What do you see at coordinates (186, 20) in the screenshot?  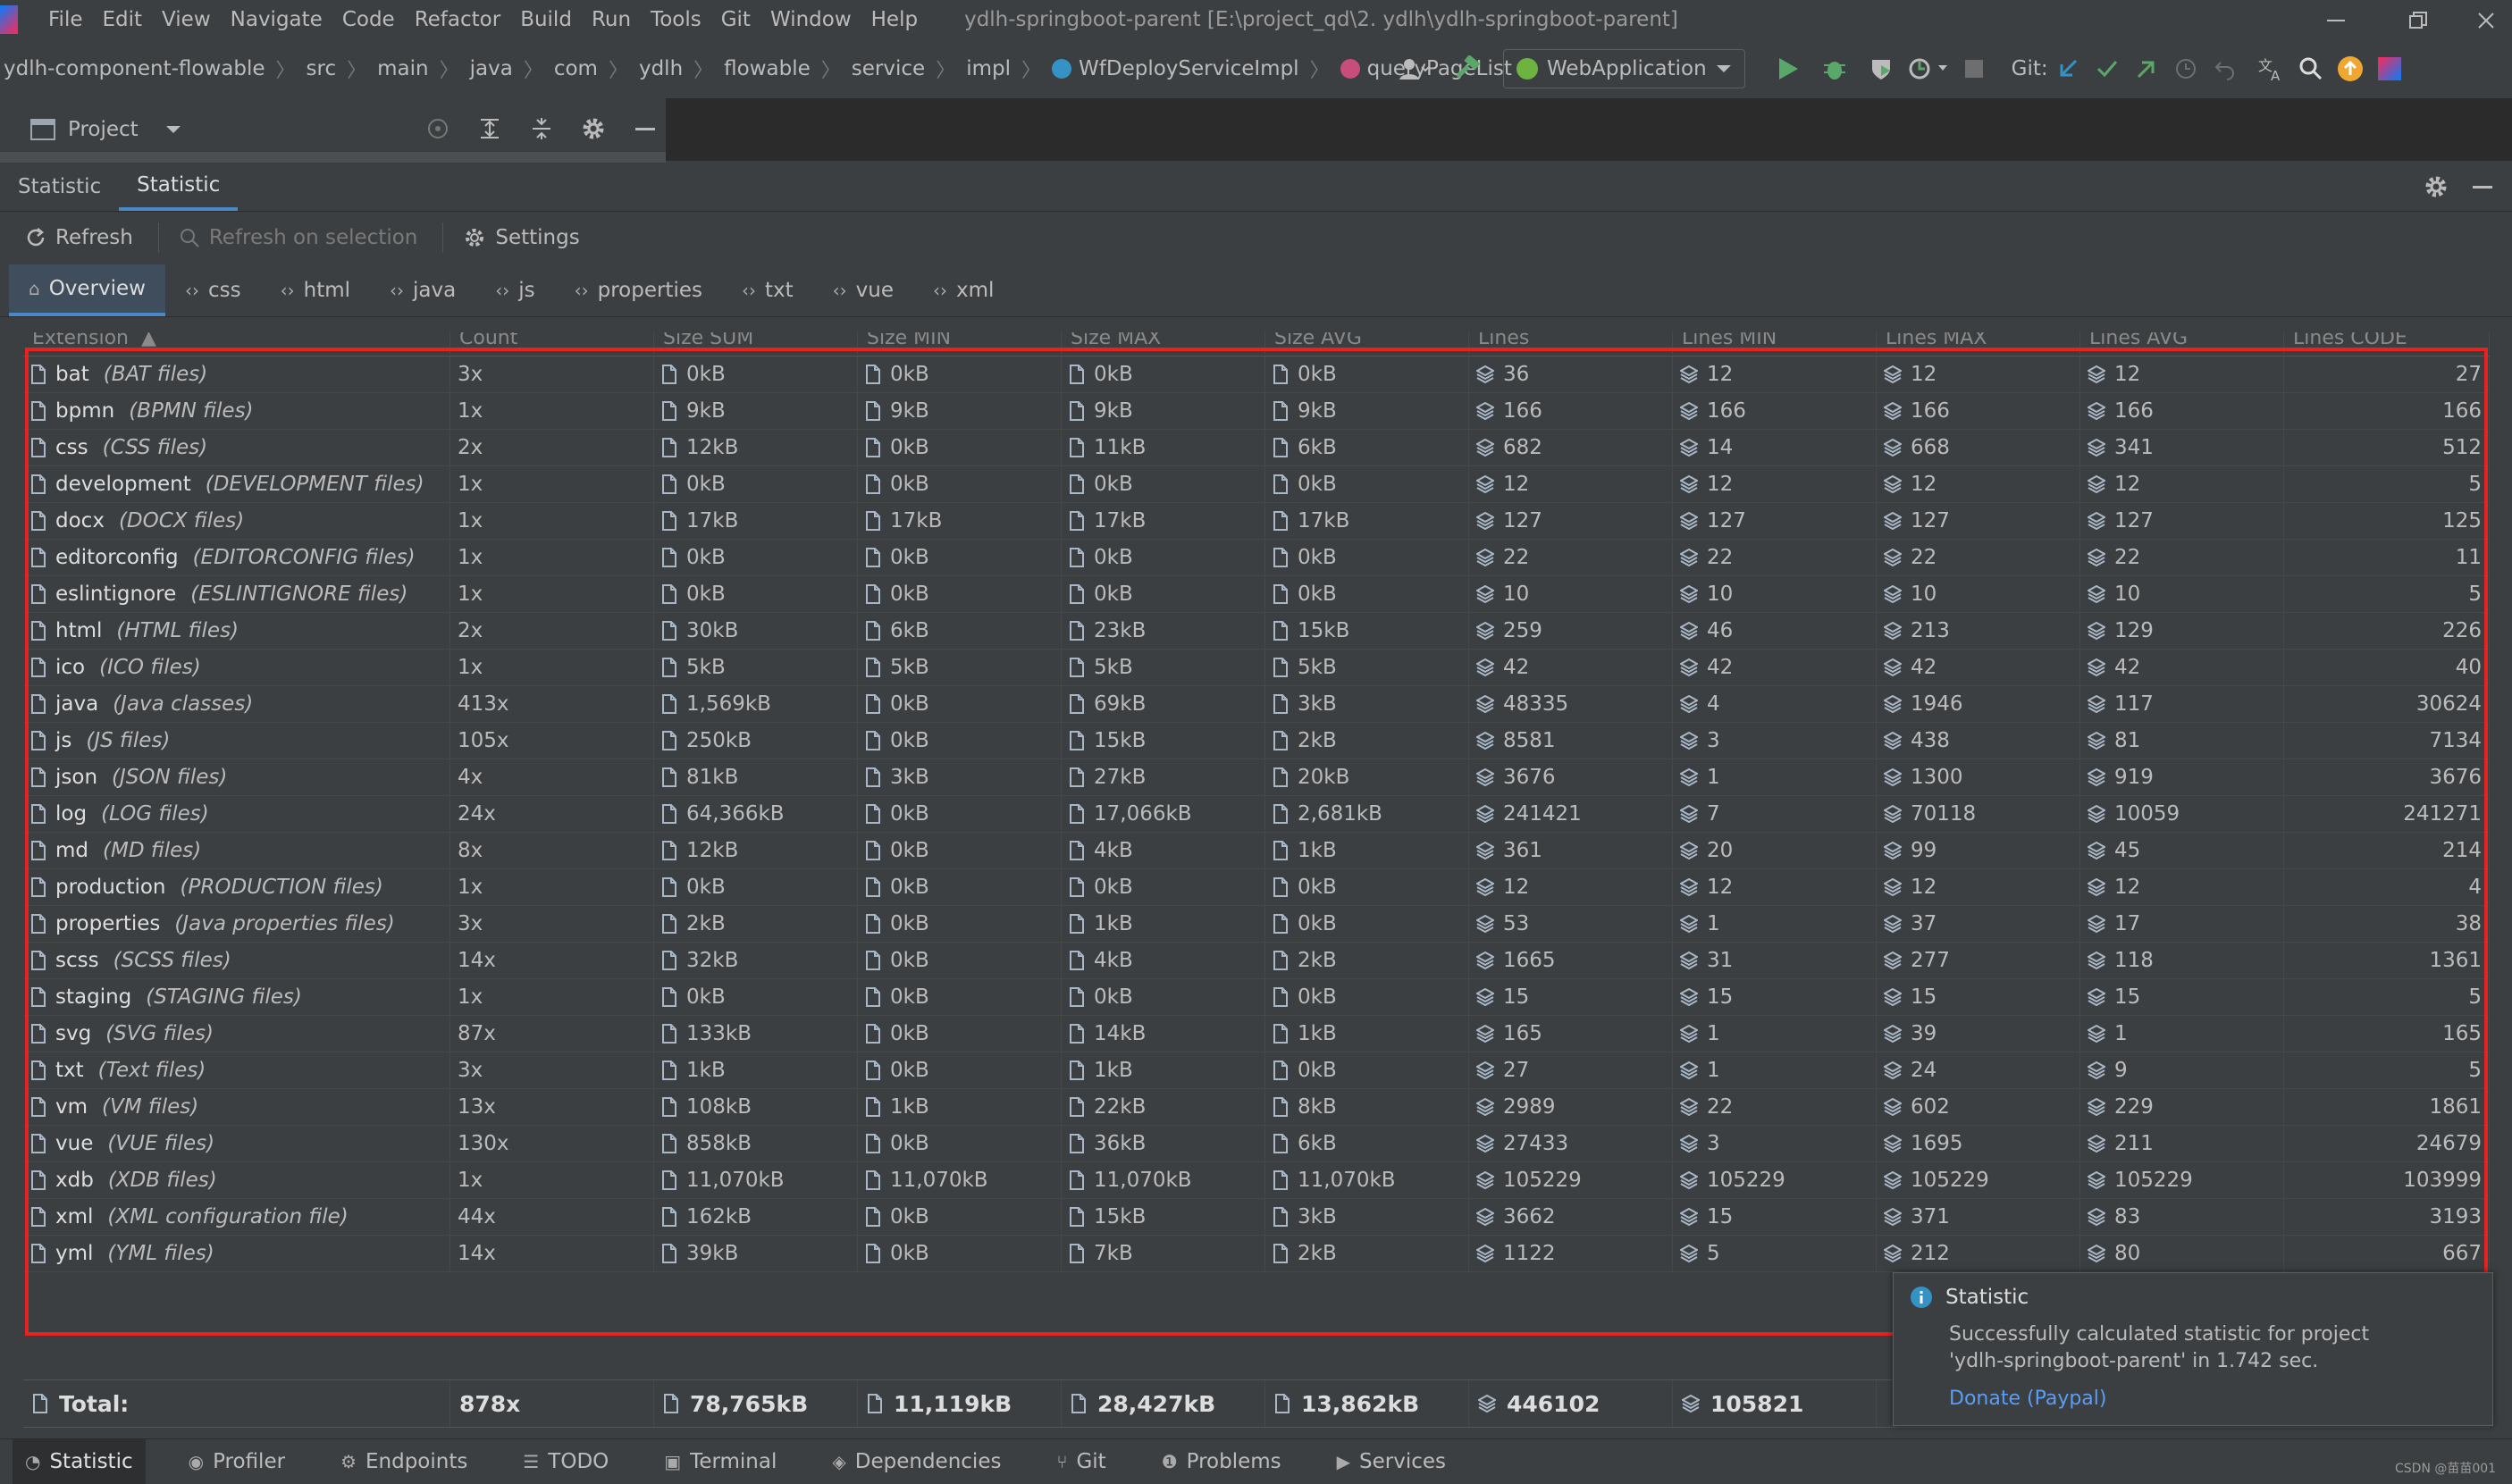 I see `menu-view: View` at bounding box center [186, 20].